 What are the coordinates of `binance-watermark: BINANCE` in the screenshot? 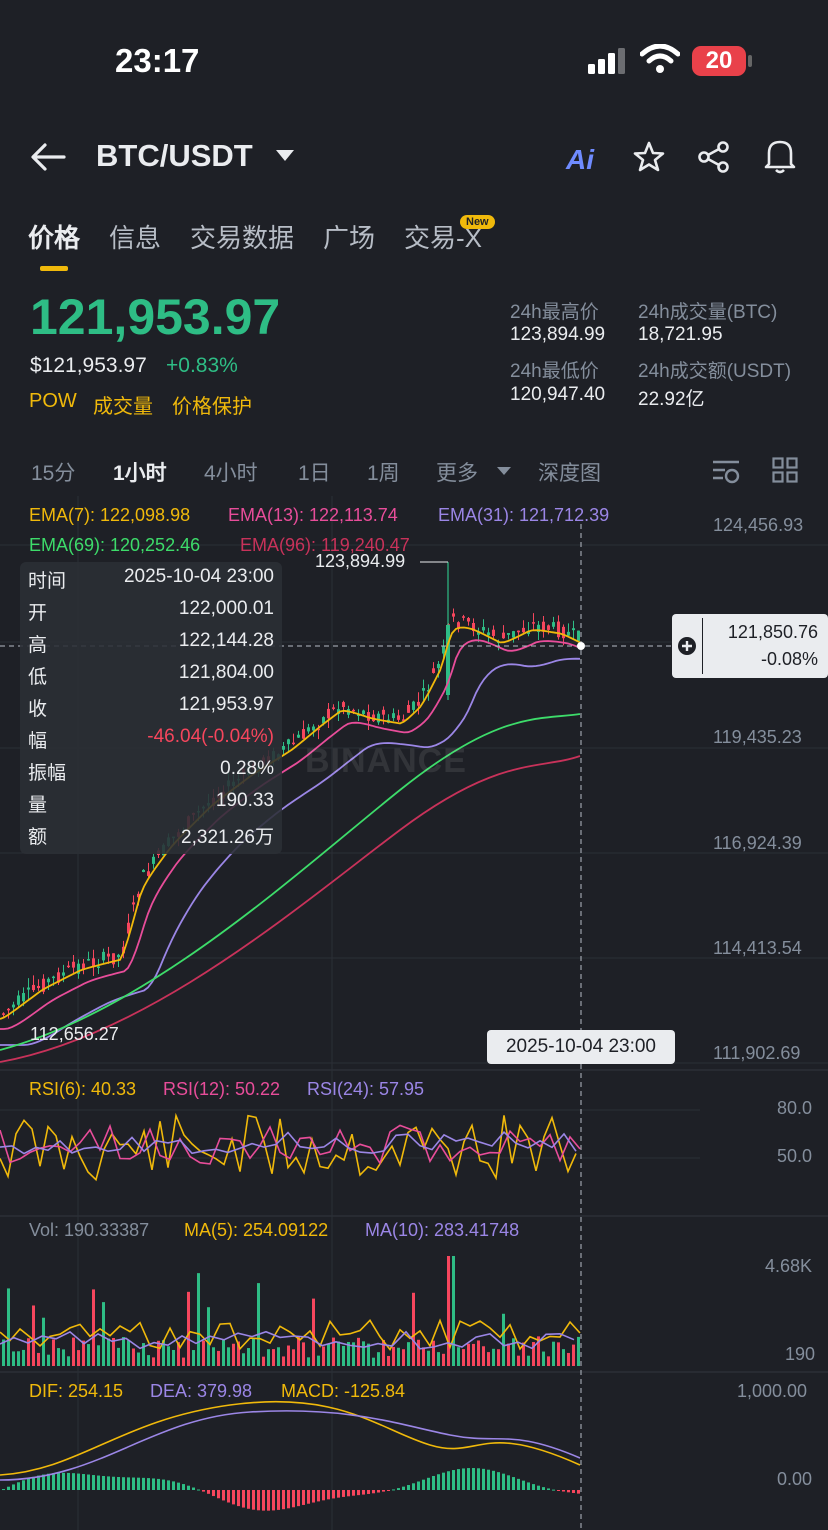 It's located at (386, 761).